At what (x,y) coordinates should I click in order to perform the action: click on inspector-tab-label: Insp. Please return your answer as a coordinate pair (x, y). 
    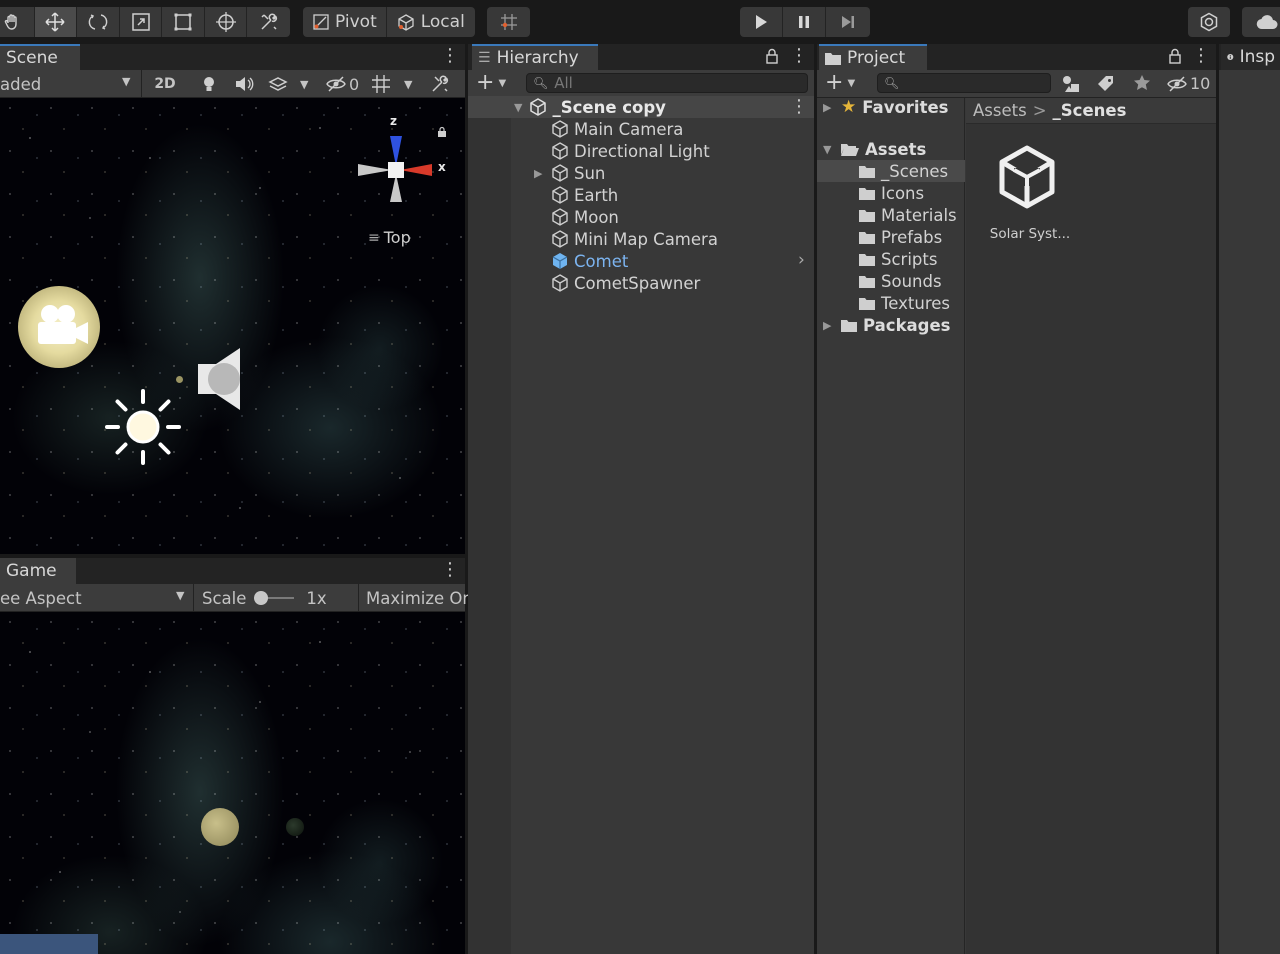
    Looking at the image, I should click on (1257, 57).